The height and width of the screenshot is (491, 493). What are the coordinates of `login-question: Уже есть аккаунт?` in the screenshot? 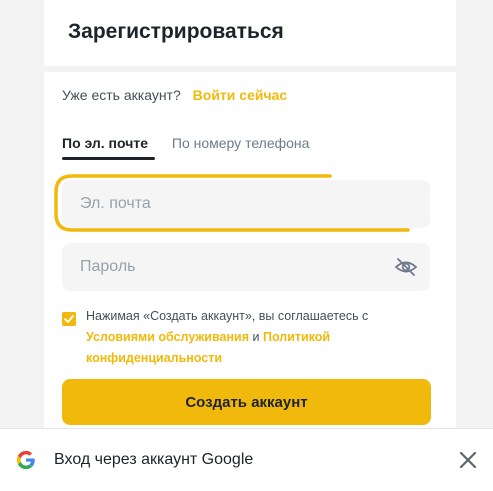 It's located at (121, 95).